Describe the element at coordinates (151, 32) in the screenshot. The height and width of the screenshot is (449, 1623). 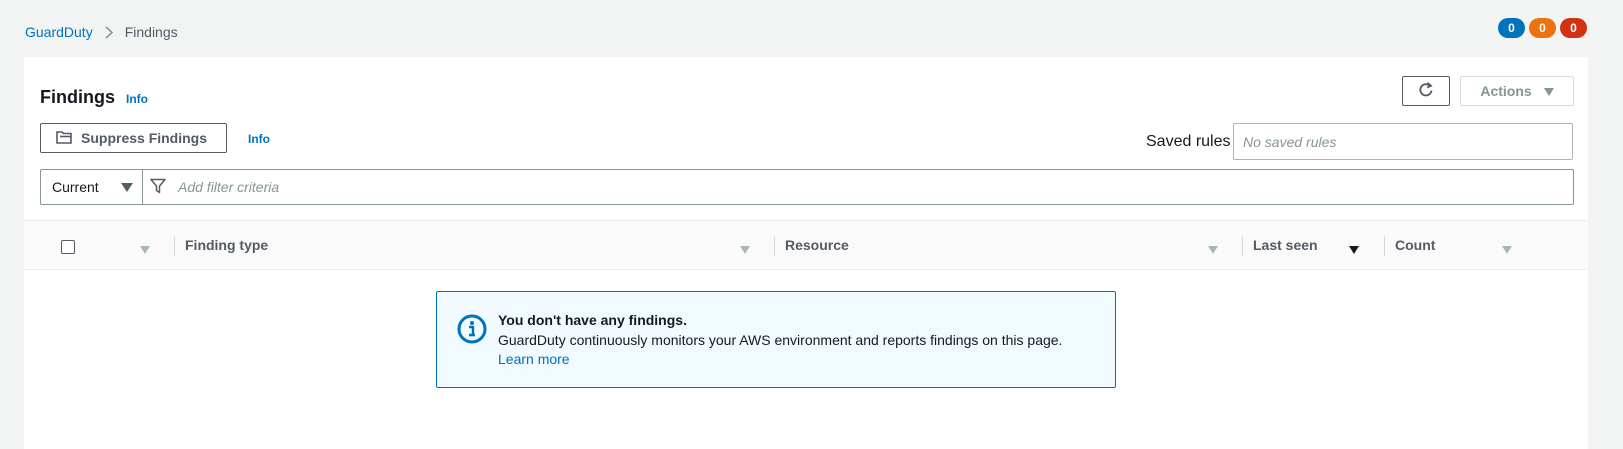
I see `breadcrumb-current: Findings` at that location.